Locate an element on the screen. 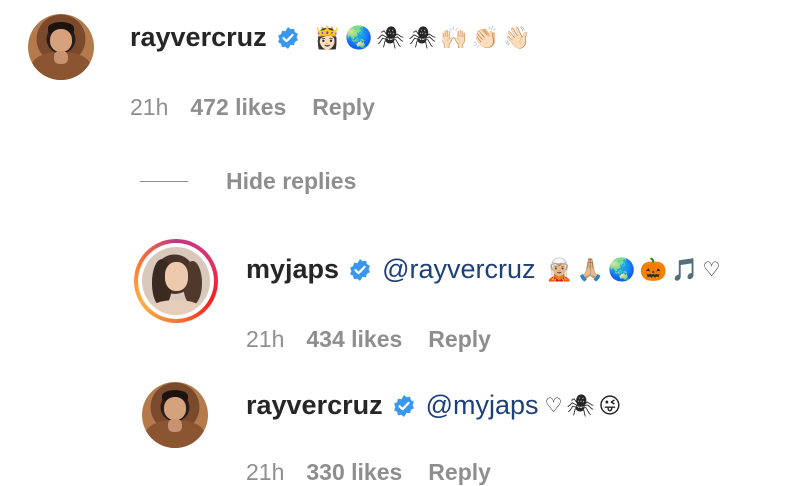 This screenshot has width=800, height=486. avatar-story-ring is located at coordinates (176, 281).